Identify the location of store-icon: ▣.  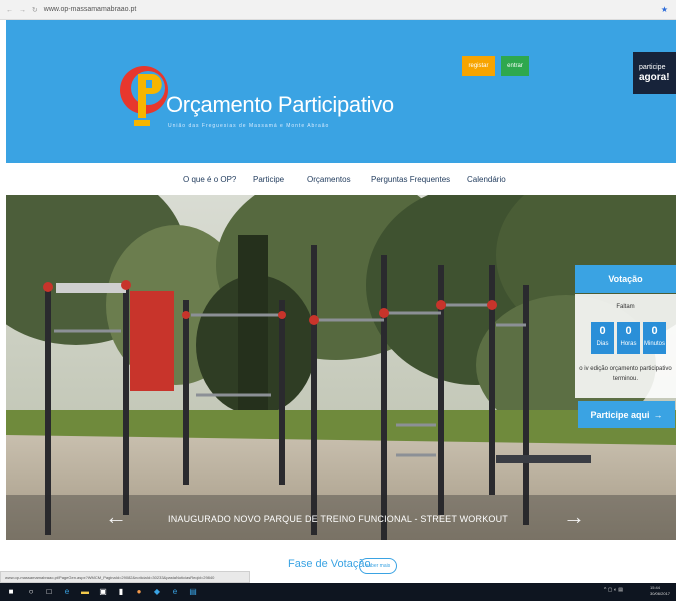
(103, 592).